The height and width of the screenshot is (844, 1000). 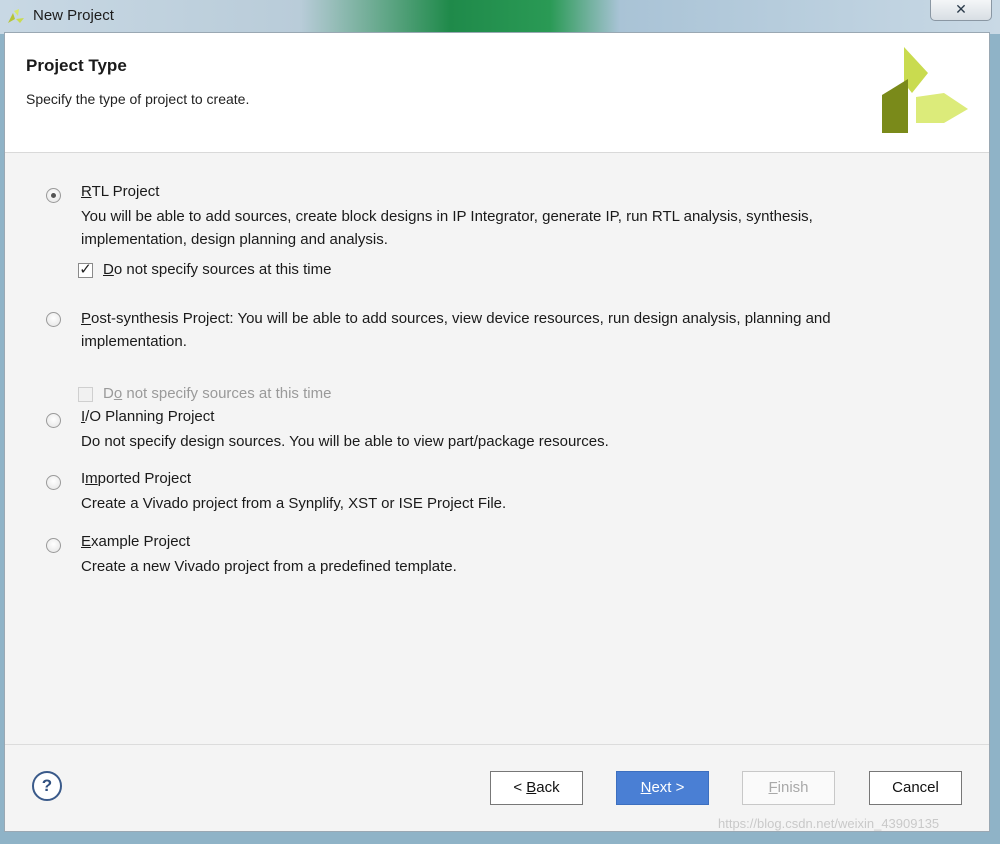 I want to click on back-button: < Back, so click(x=536, y=788).